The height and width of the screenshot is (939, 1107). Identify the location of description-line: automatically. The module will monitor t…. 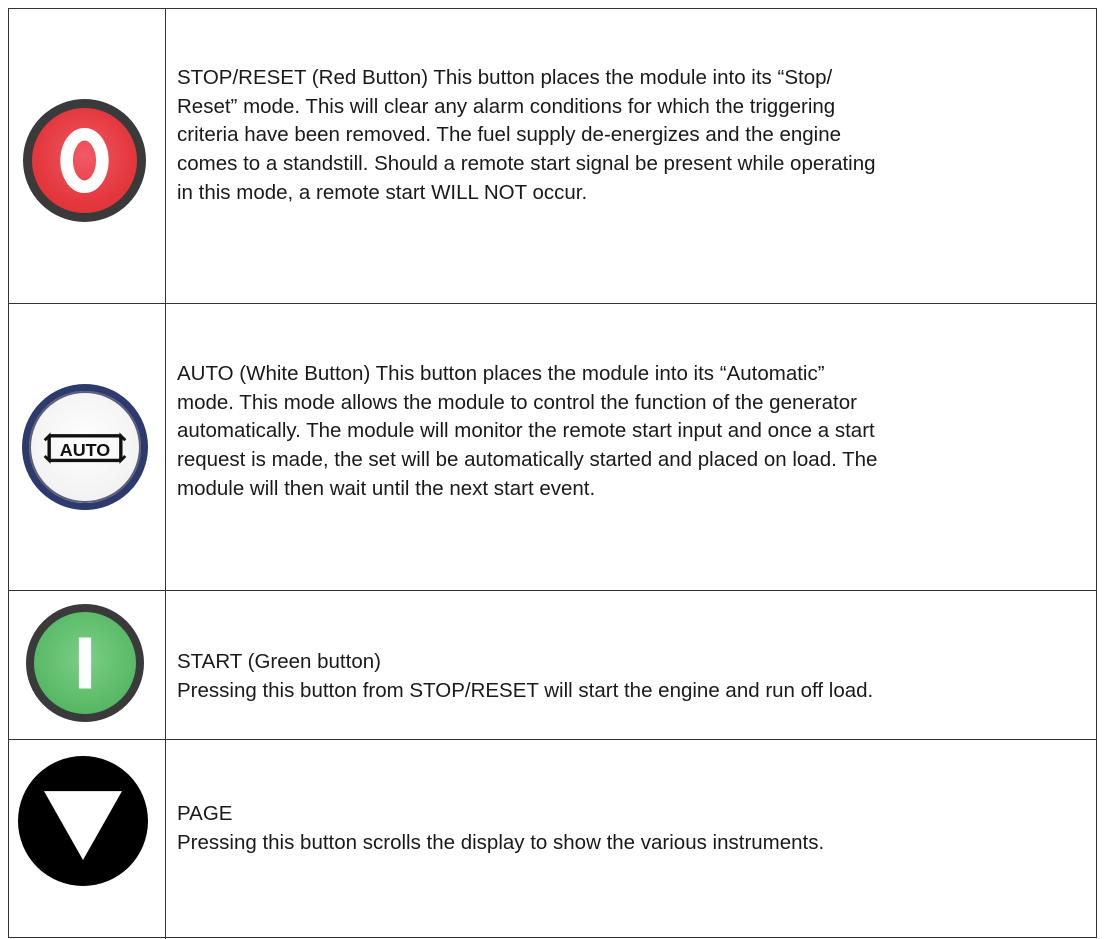
(526, 431).